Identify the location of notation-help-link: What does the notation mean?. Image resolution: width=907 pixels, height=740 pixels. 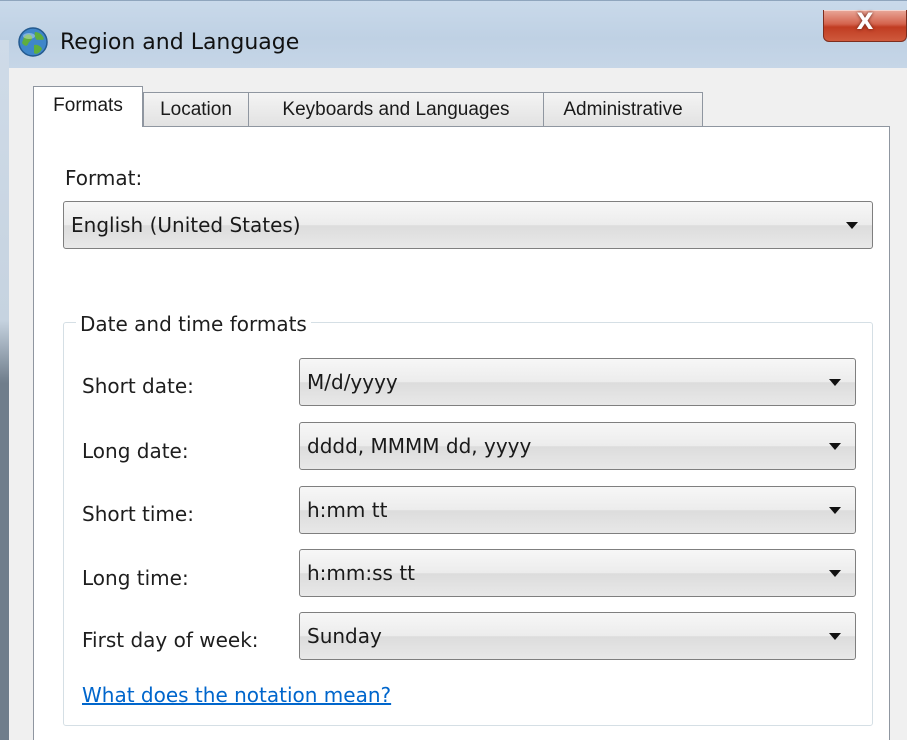
(236, 695).